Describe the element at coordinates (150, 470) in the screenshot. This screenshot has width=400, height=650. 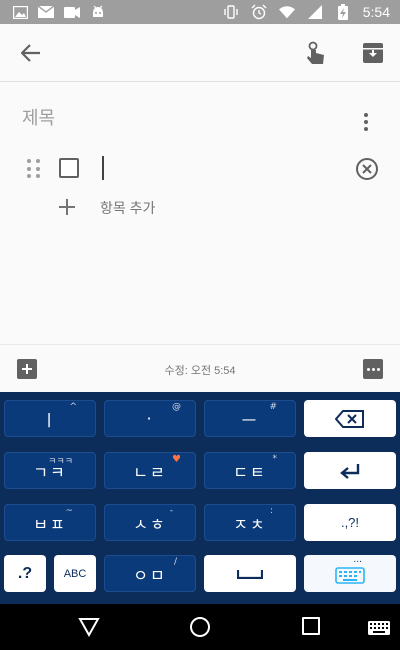
I see `key-n-r: ㄴㄹ ♥` at that location.